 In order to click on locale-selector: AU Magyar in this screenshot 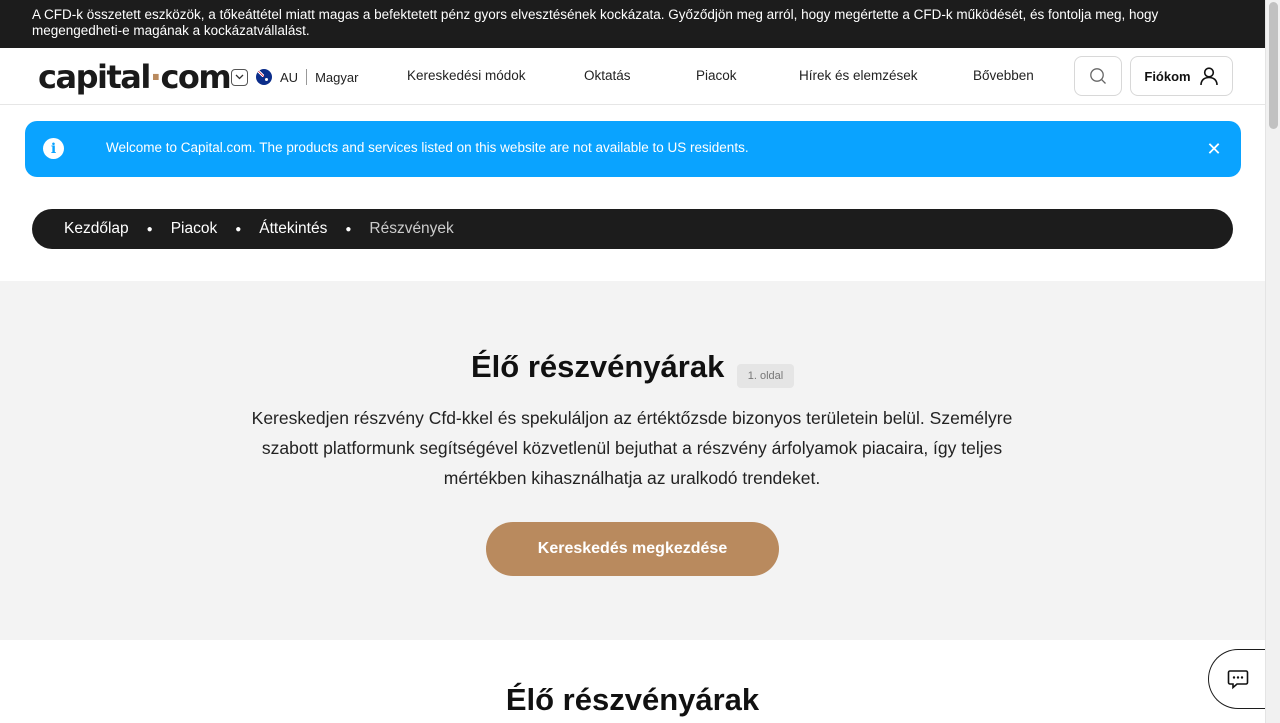, I will do `click(294, 77)`.